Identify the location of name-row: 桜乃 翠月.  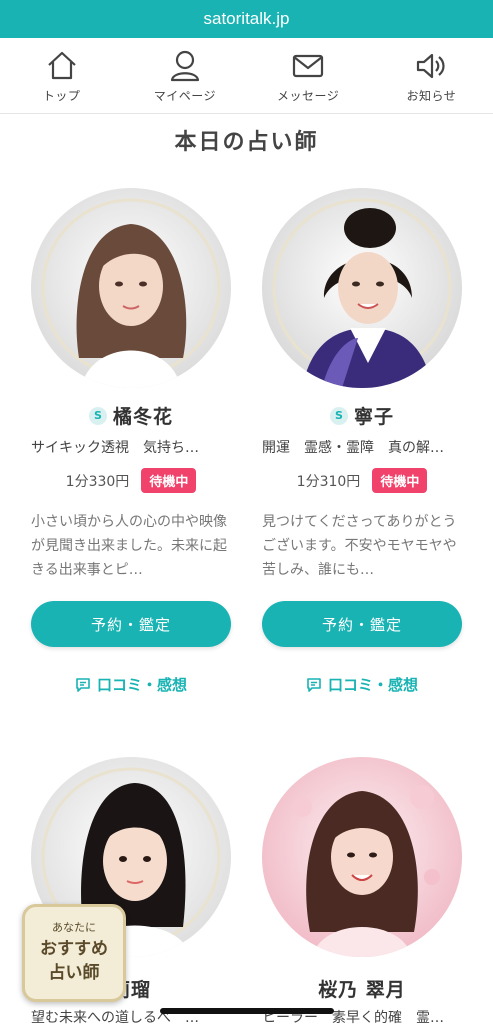
(362, 988).